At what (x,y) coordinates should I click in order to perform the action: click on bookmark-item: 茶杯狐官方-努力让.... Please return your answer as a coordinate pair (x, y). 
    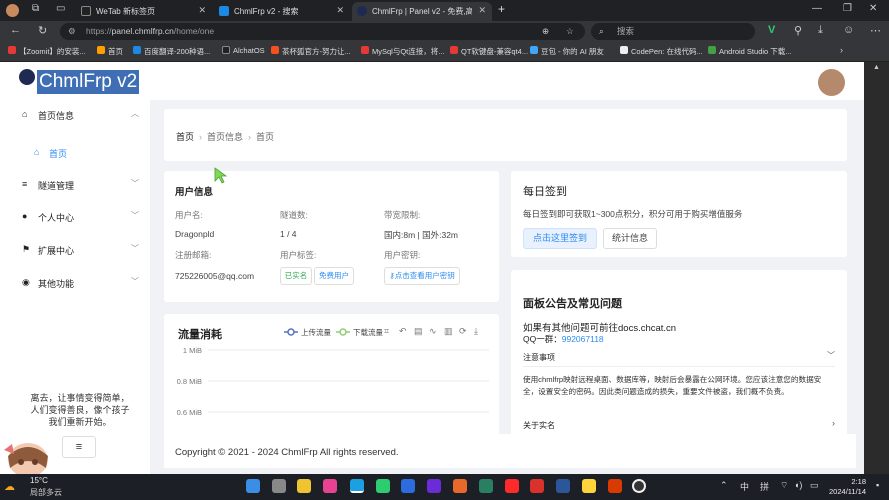
    Looking at the image, I should click on (311, 51).